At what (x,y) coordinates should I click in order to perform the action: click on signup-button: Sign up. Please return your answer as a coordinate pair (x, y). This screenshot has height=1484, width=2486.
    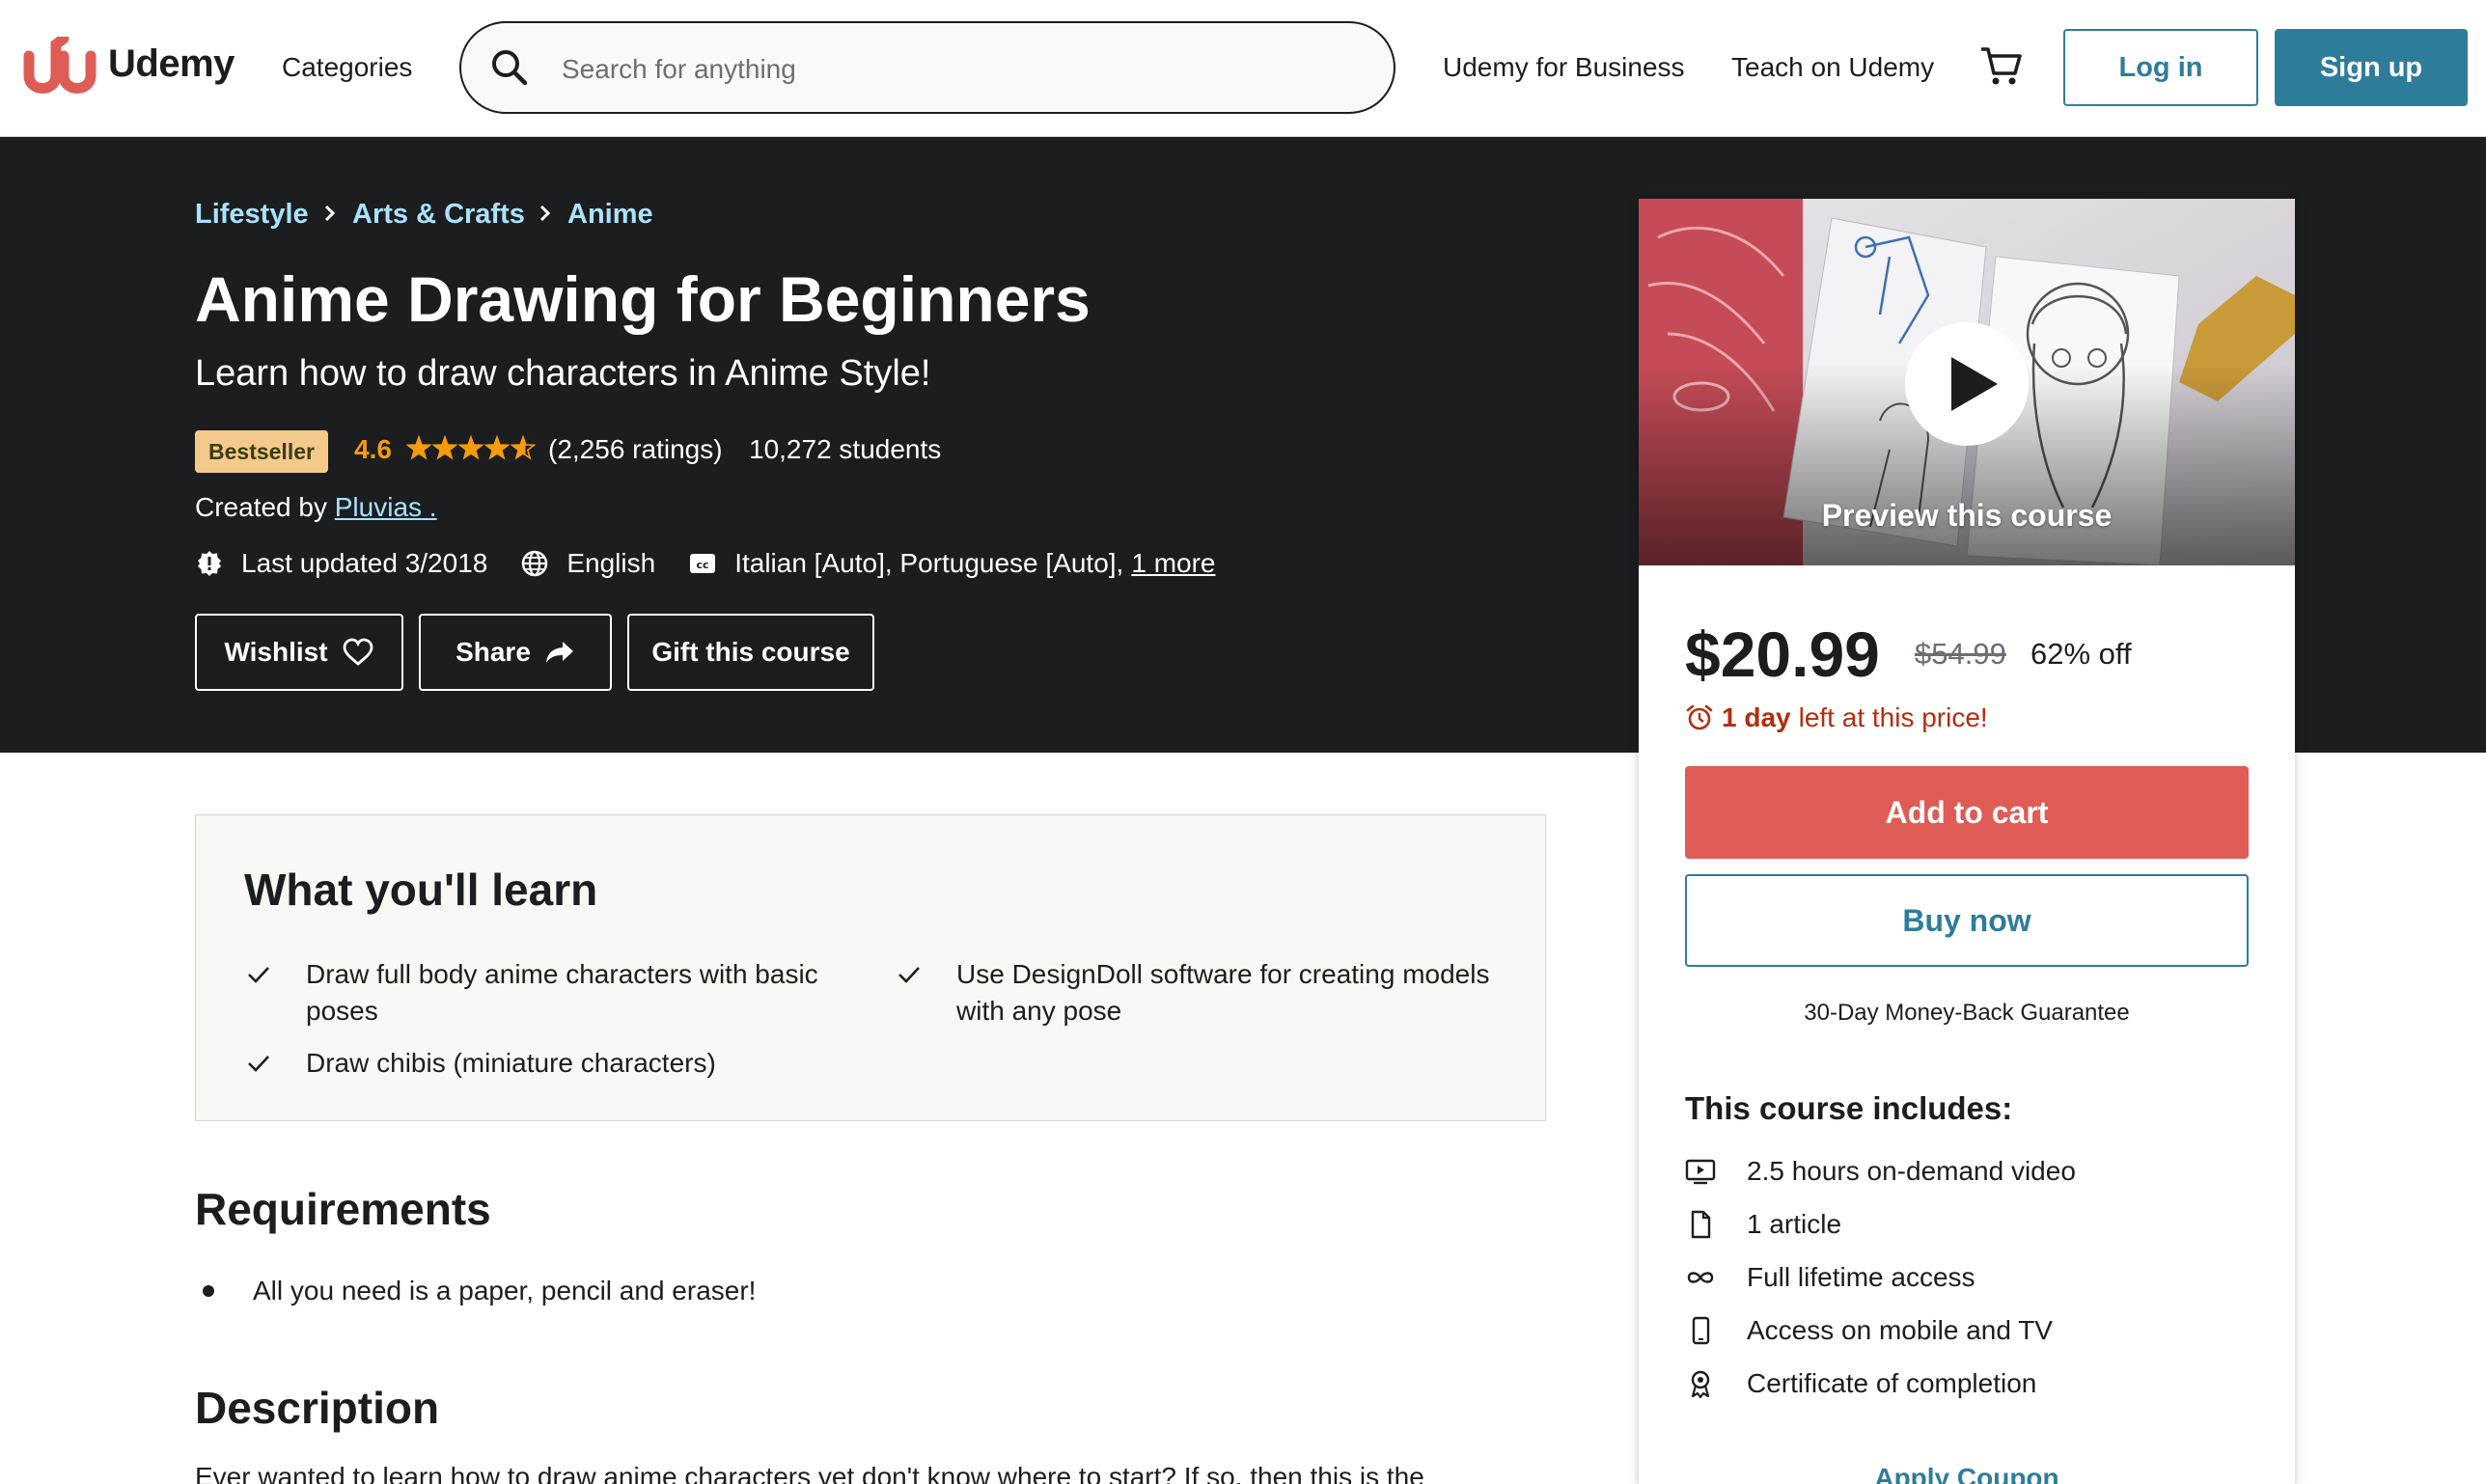
    Looking at the image, I should click on (2372, 67).